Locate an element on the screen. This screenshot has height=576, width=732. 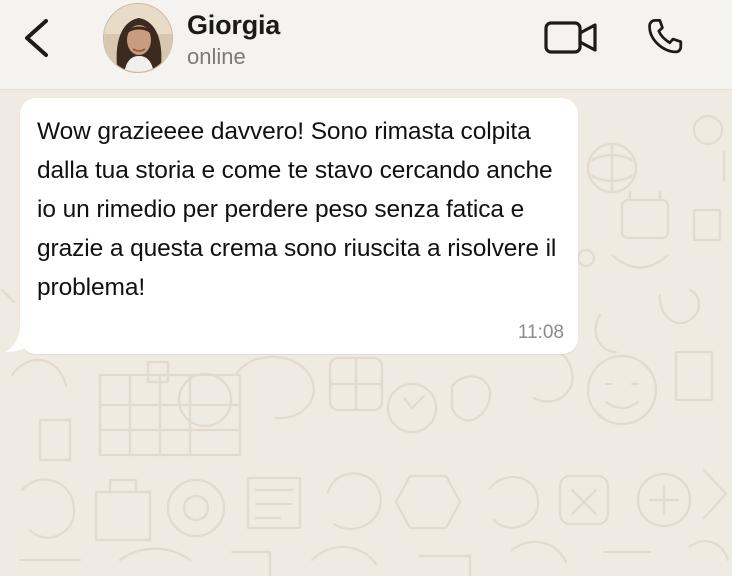
video-call-button is located at coordinates (571, 38).